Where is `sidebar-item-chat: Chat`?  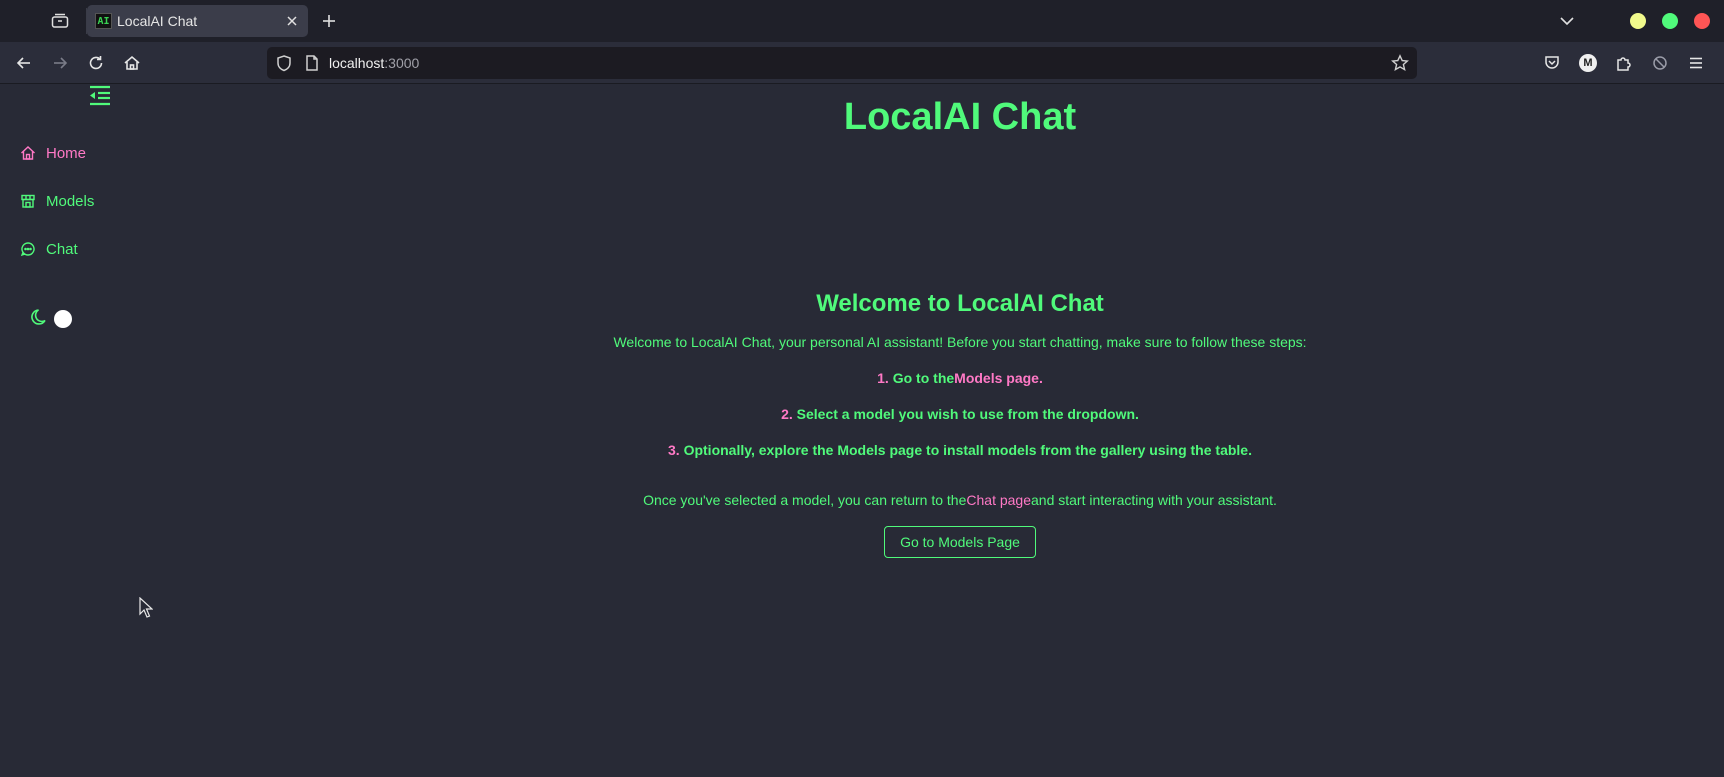
sidebar-item-chat: Chat is located at coordinates (49, 249).